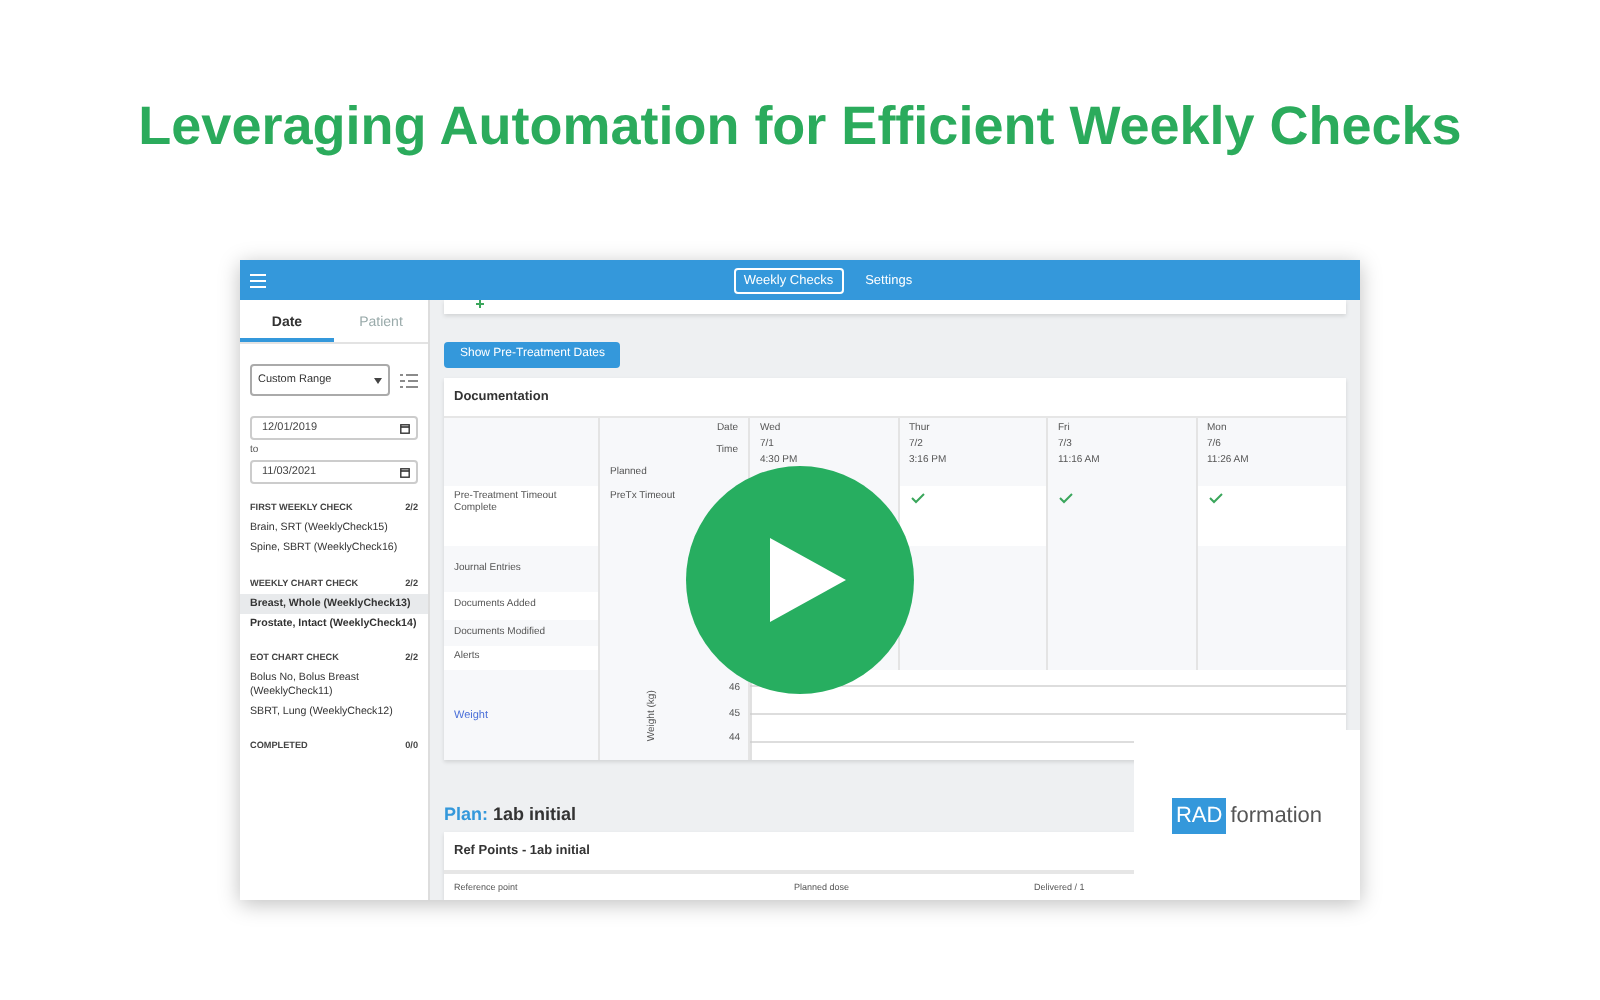 The height and width of the screenshot is (1000, 1600). What do you see at coordinates (808, 580) in the screenshot?
I see `play-icon` at bounding box center [808, 580].